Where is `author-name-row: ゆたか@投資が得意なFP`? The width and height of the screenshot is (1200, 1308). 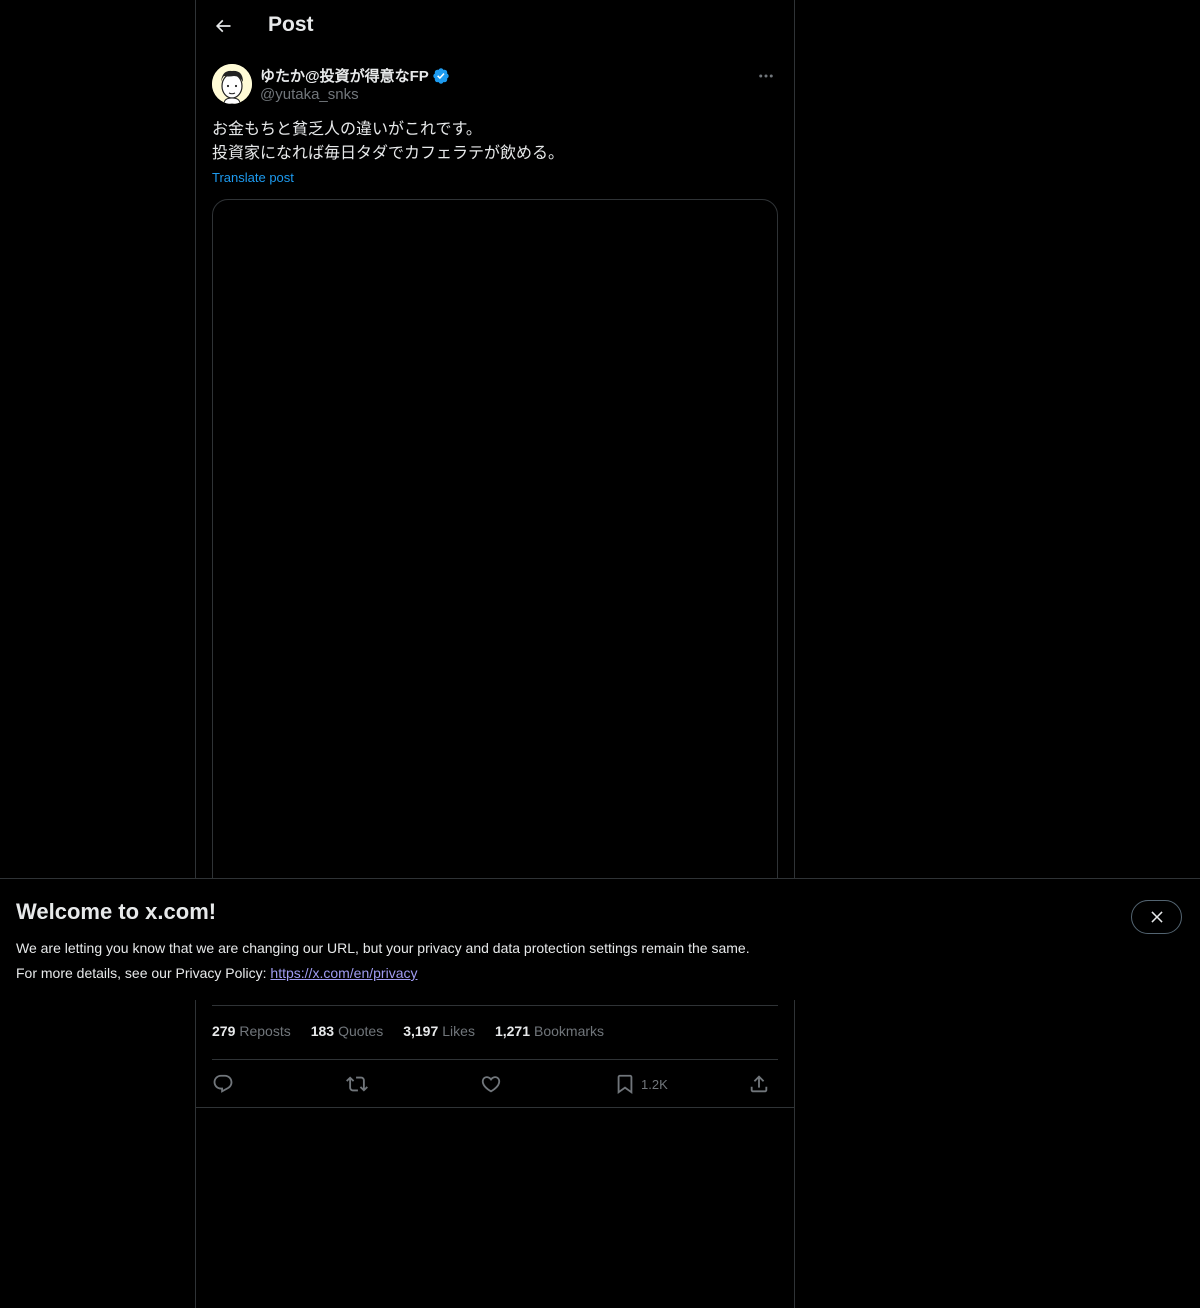
author-name-row: ゆたか@投資が得意なFP is located at coordinates (355, 75).